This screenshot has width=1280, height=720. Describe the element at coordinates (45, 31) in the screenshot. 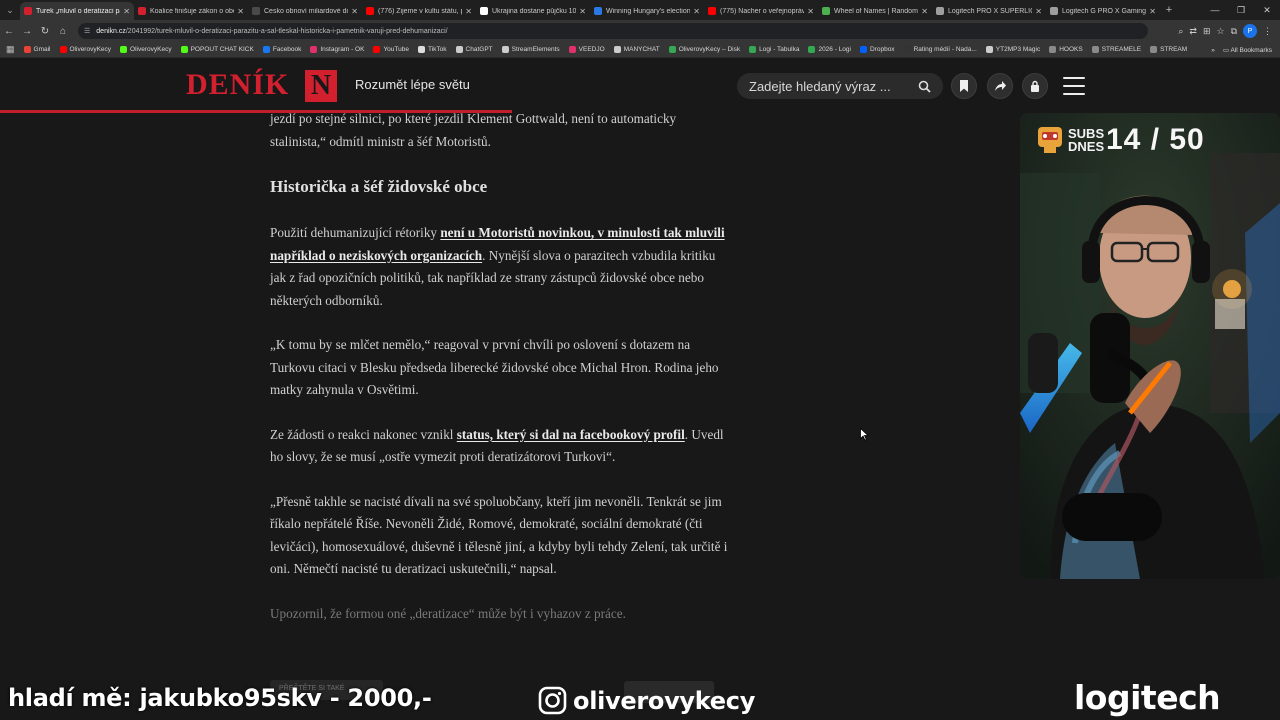

I see `reload-icon: ↻` at that location.